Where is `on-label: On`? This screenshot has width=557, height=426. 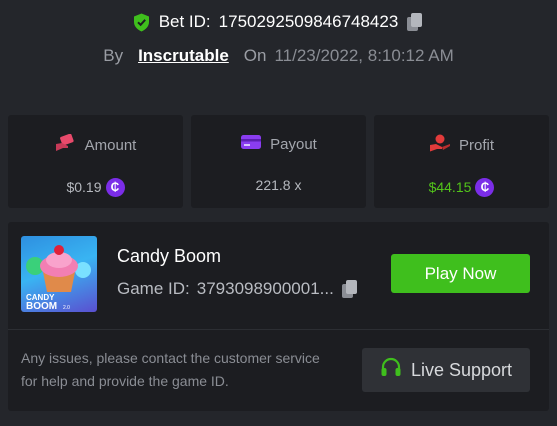
on-label: On is located at coordinates (255, 55).